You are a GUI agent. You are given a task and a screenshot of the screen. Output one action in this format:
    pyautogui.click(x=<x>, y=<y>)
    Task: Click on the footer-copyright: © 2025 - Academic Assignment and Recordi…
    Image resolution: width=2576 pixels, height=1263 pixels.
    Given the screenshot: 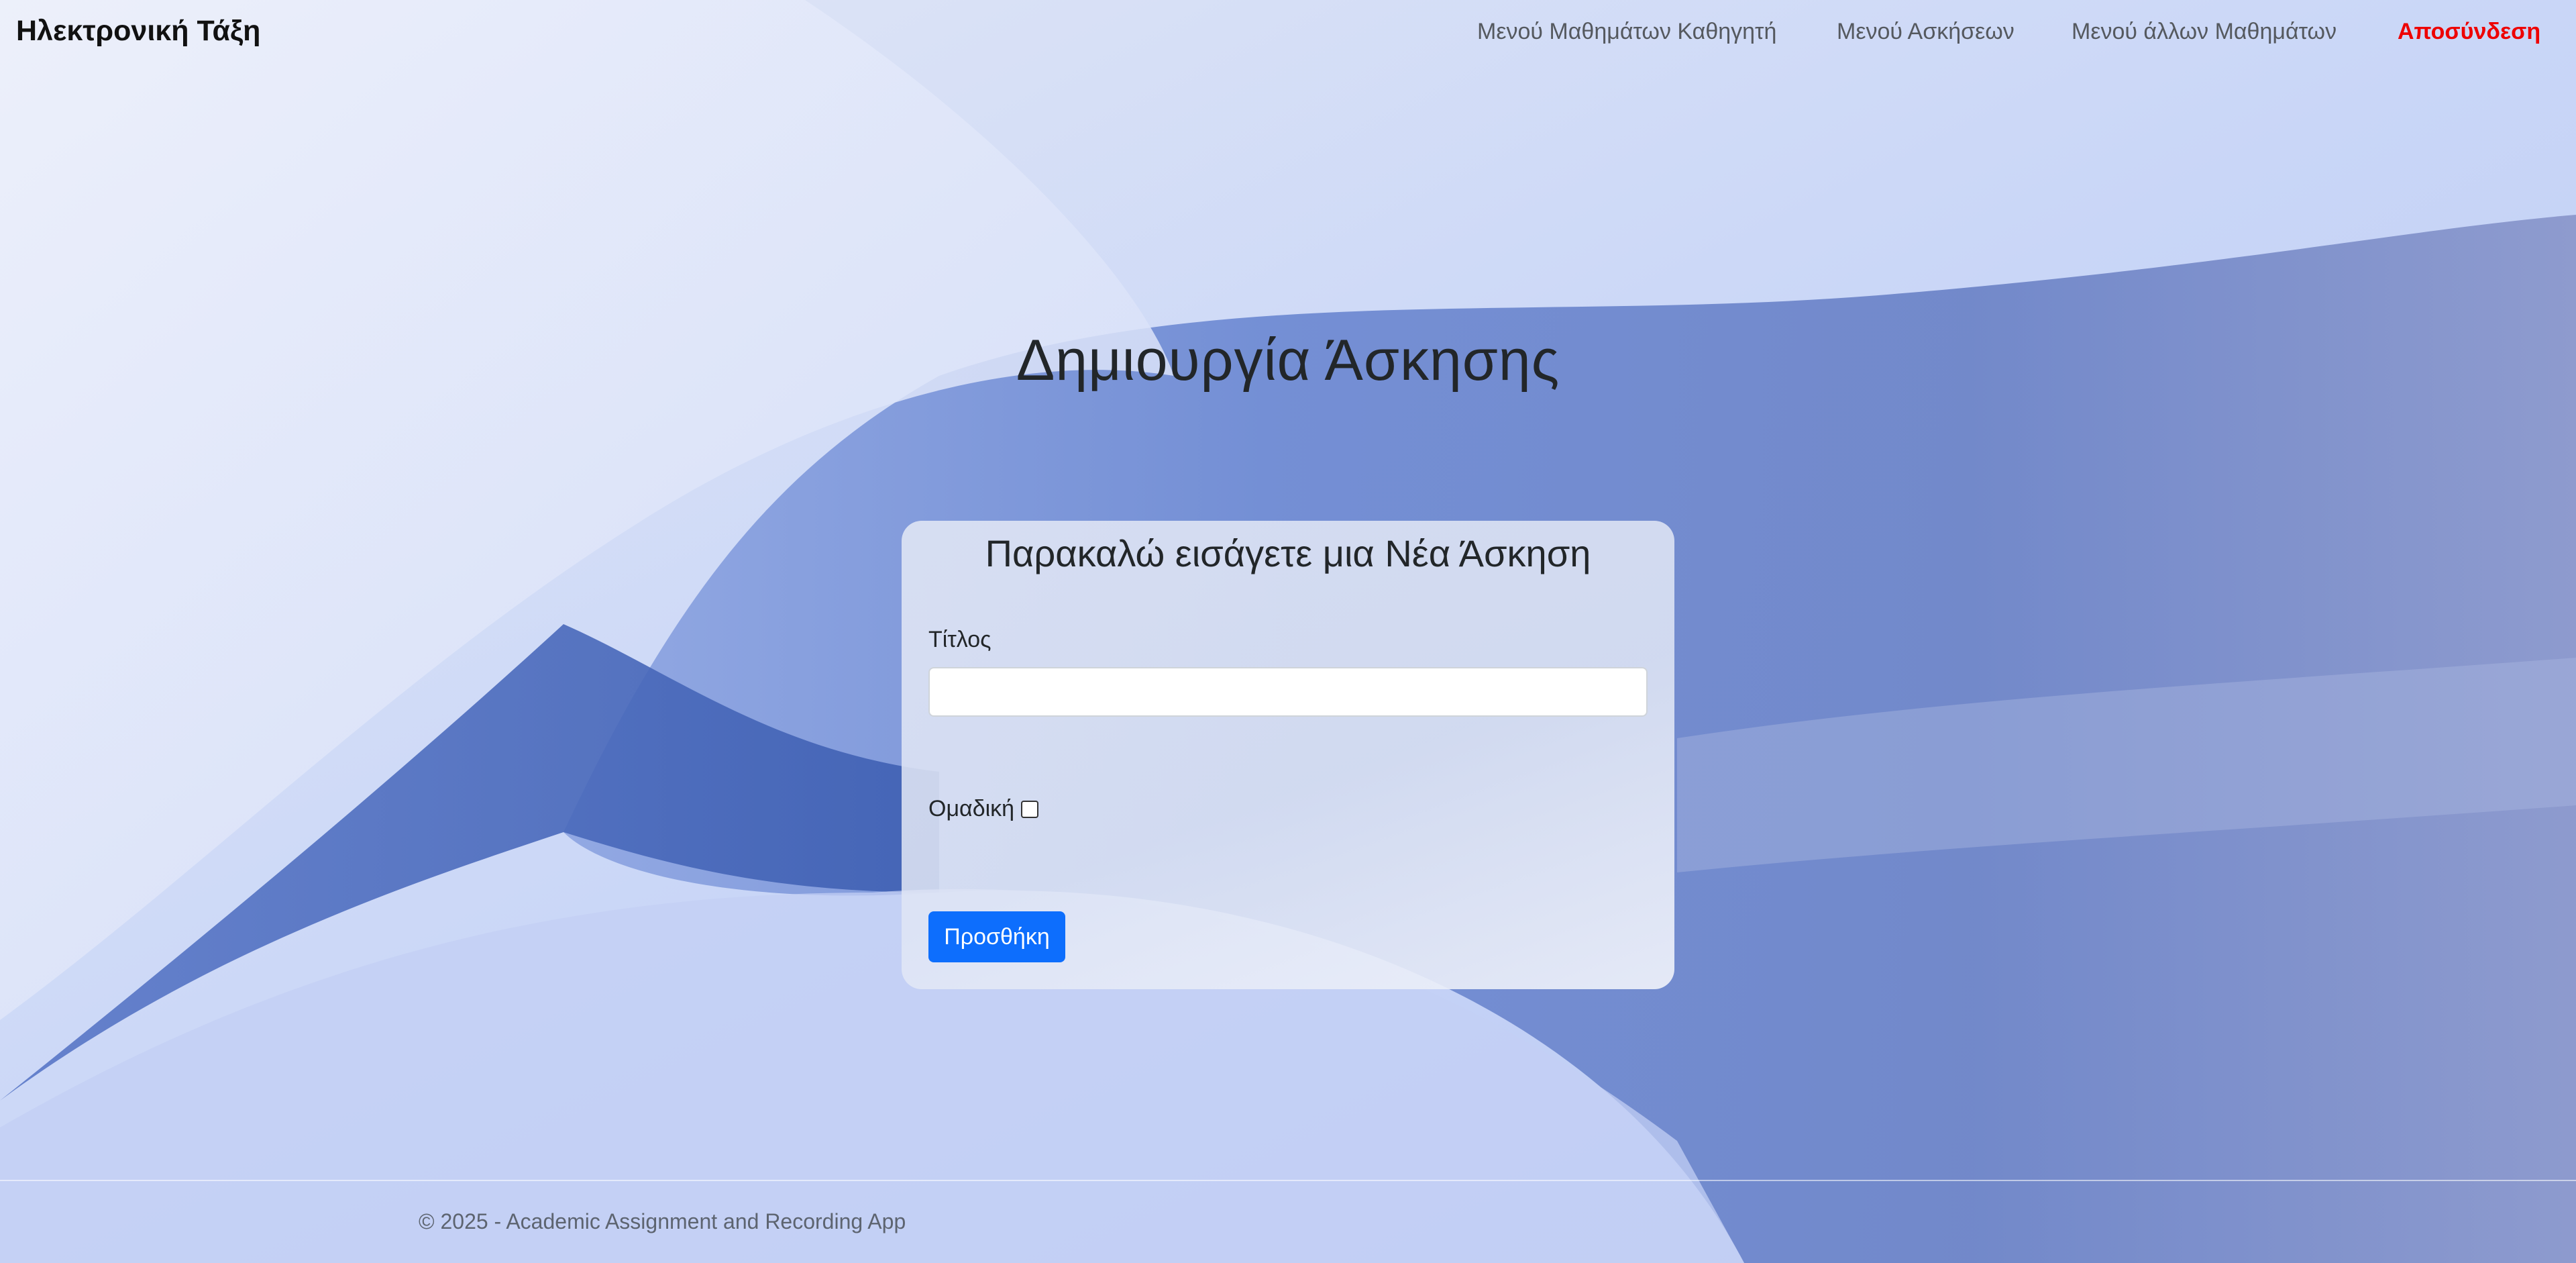 What is the action you would take?
    pyautogui.click(x=662, y=1221)
    